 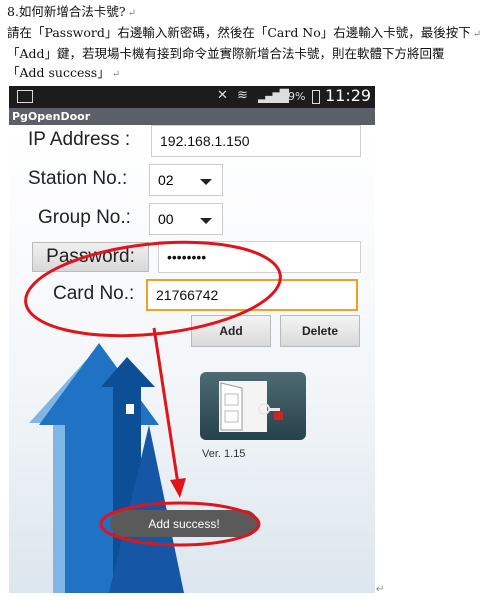 What do you see at coordinates (192, 116) in the screenshot?
I see `app-title: PgOpenDoor` at bounding box center [192, 116].